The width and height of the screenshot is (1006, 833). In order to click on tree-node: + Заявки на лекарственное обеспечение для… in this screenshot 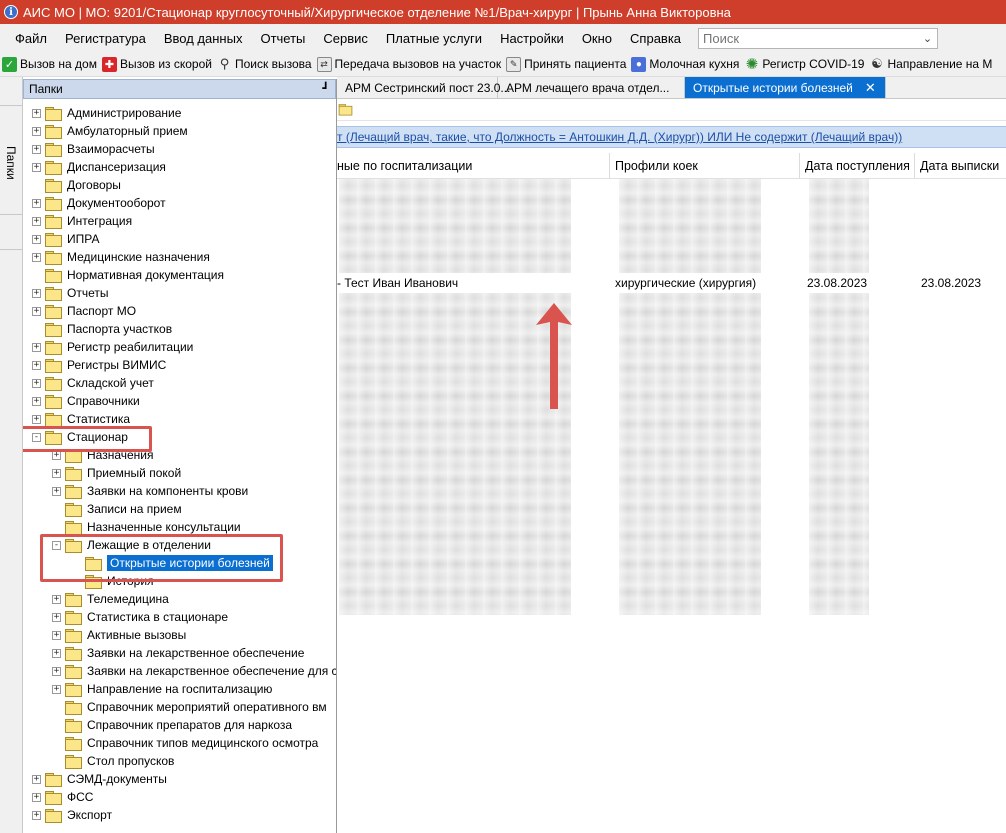, I will do `click(179, 671)`.